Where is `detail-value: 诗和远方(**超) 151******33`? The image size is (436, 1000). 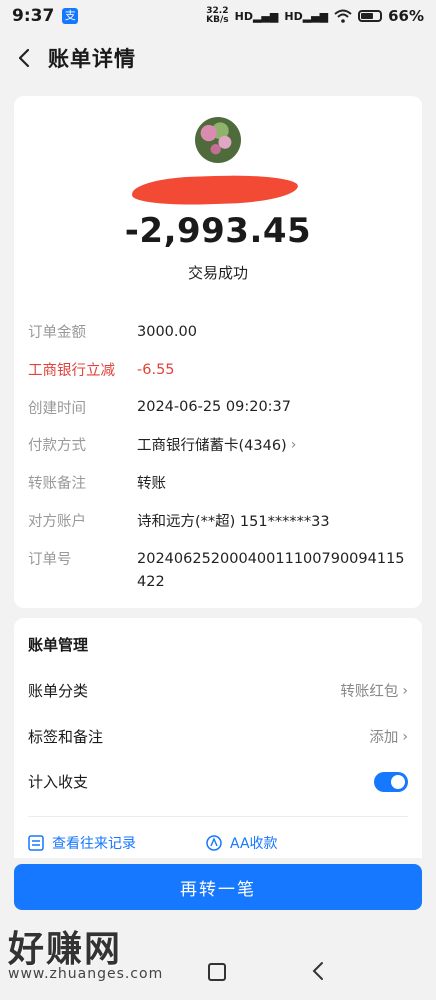
detail-value: 诗和远方(**超) 151******33 is located at coordinates (233, 521).